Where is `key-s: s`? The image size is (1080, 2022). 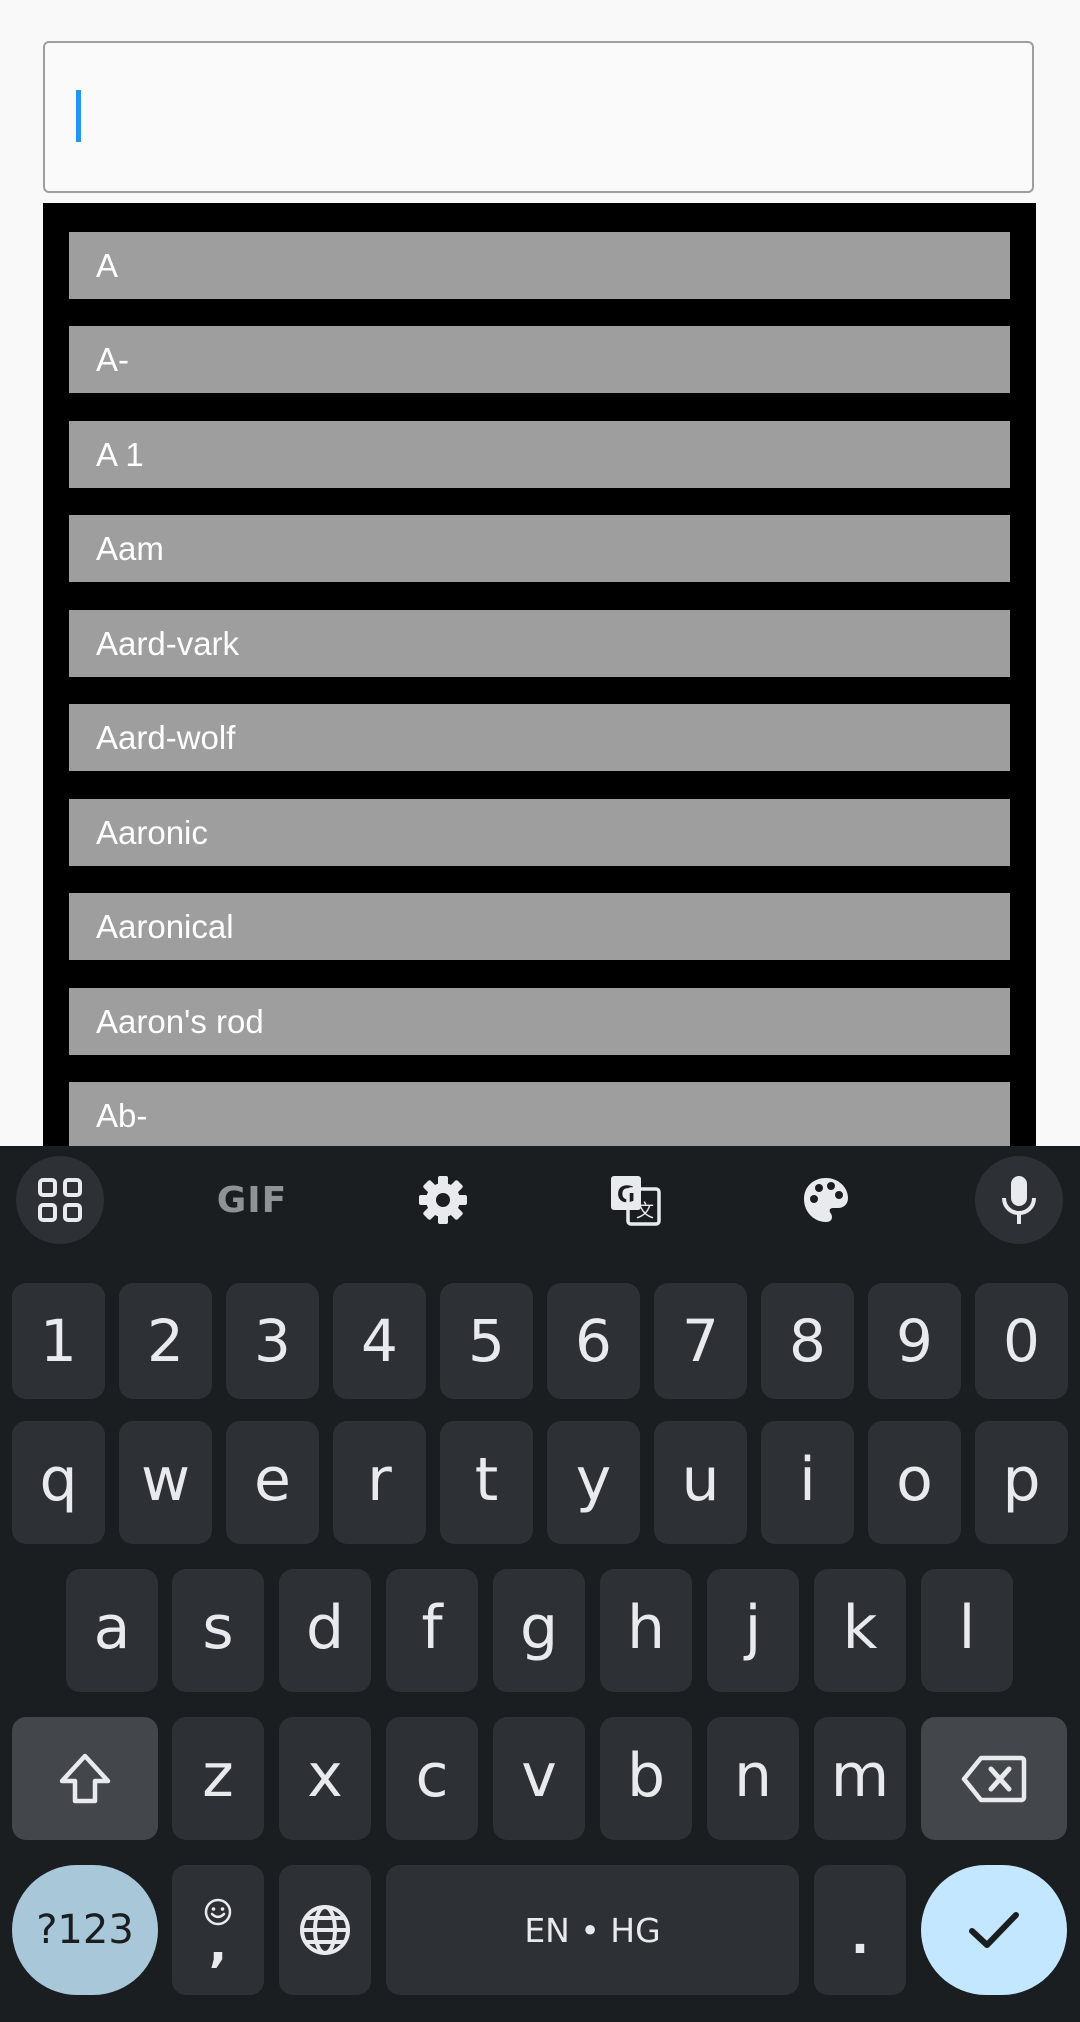 key-s: s is located at coordinates (218, 1630).